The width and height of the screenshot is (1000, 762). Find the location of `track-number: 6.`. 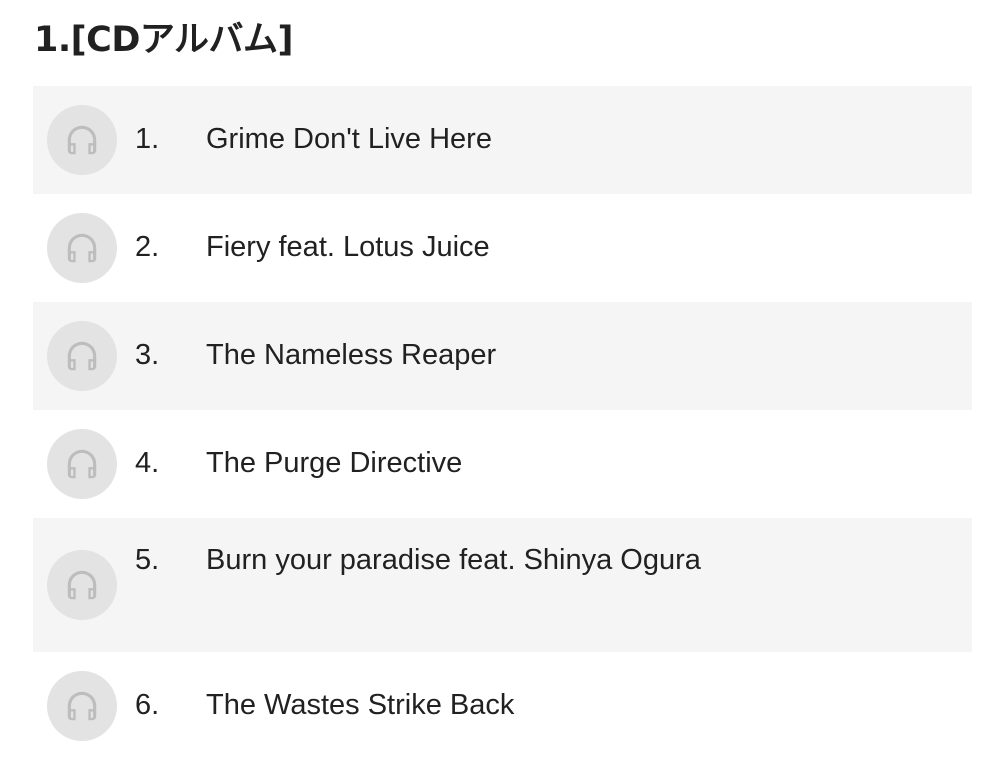

track-number: 6. is located at coordinates (147, 705).